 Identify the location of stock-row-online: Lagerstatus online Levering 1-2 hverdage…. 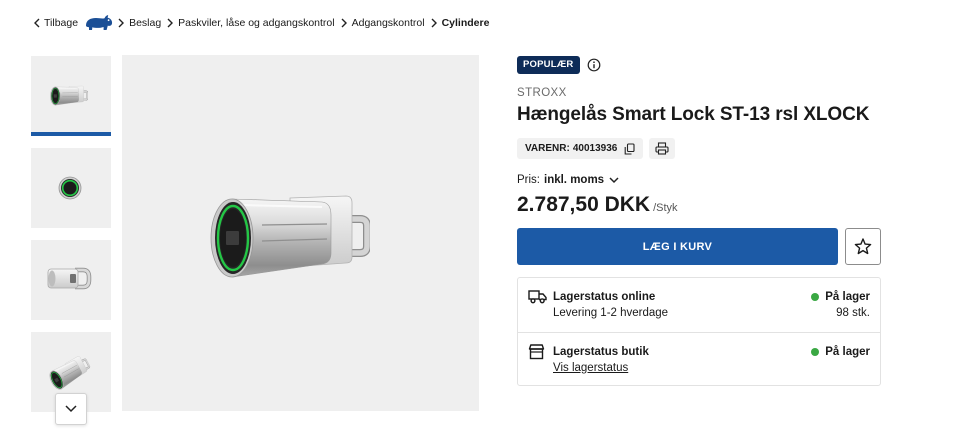
(699, 305).